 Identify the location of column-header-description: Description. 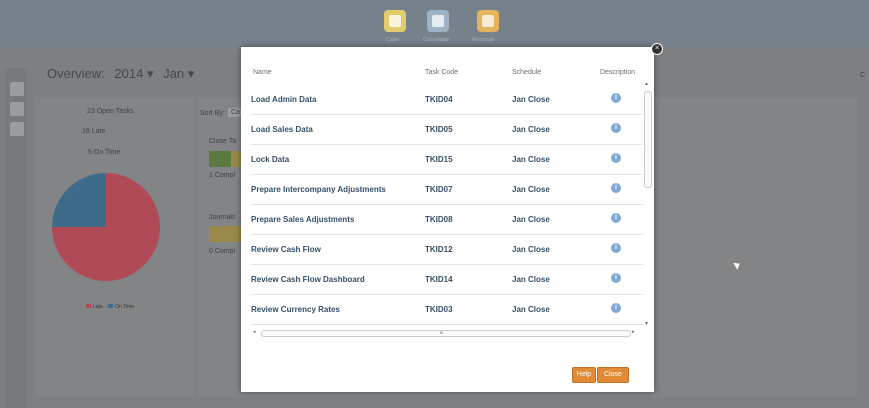
(617, 72).